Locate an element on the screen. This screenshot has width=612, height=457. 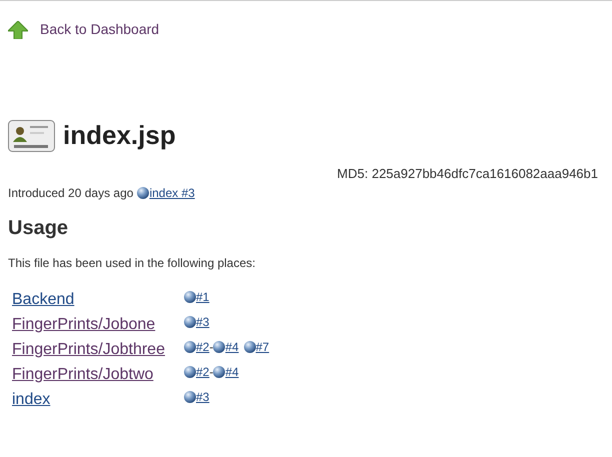
build-link: #1 is located at coordinates (203, 297).